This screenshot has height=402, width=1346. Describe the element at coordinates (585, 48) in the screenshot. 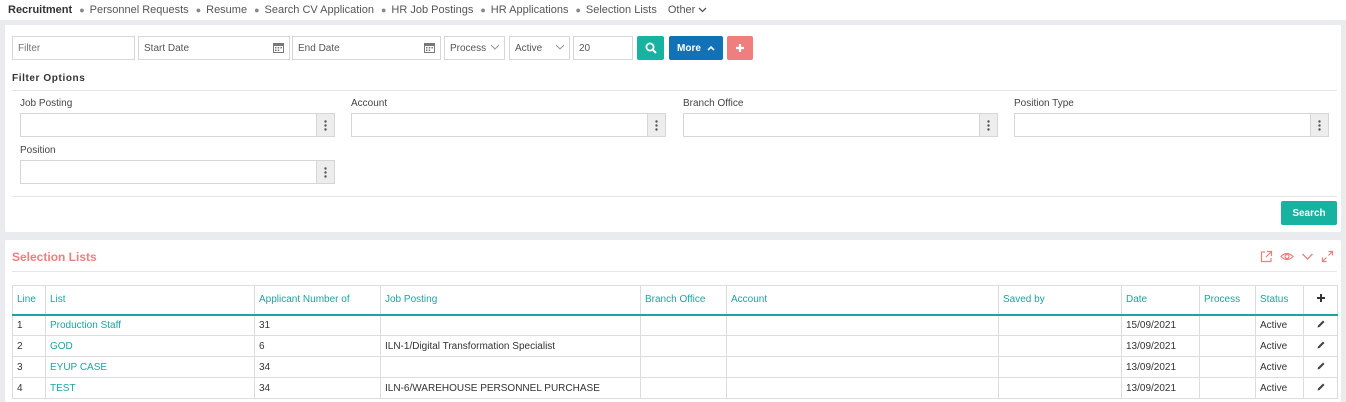

I see `page-size-value: 20` at that location.